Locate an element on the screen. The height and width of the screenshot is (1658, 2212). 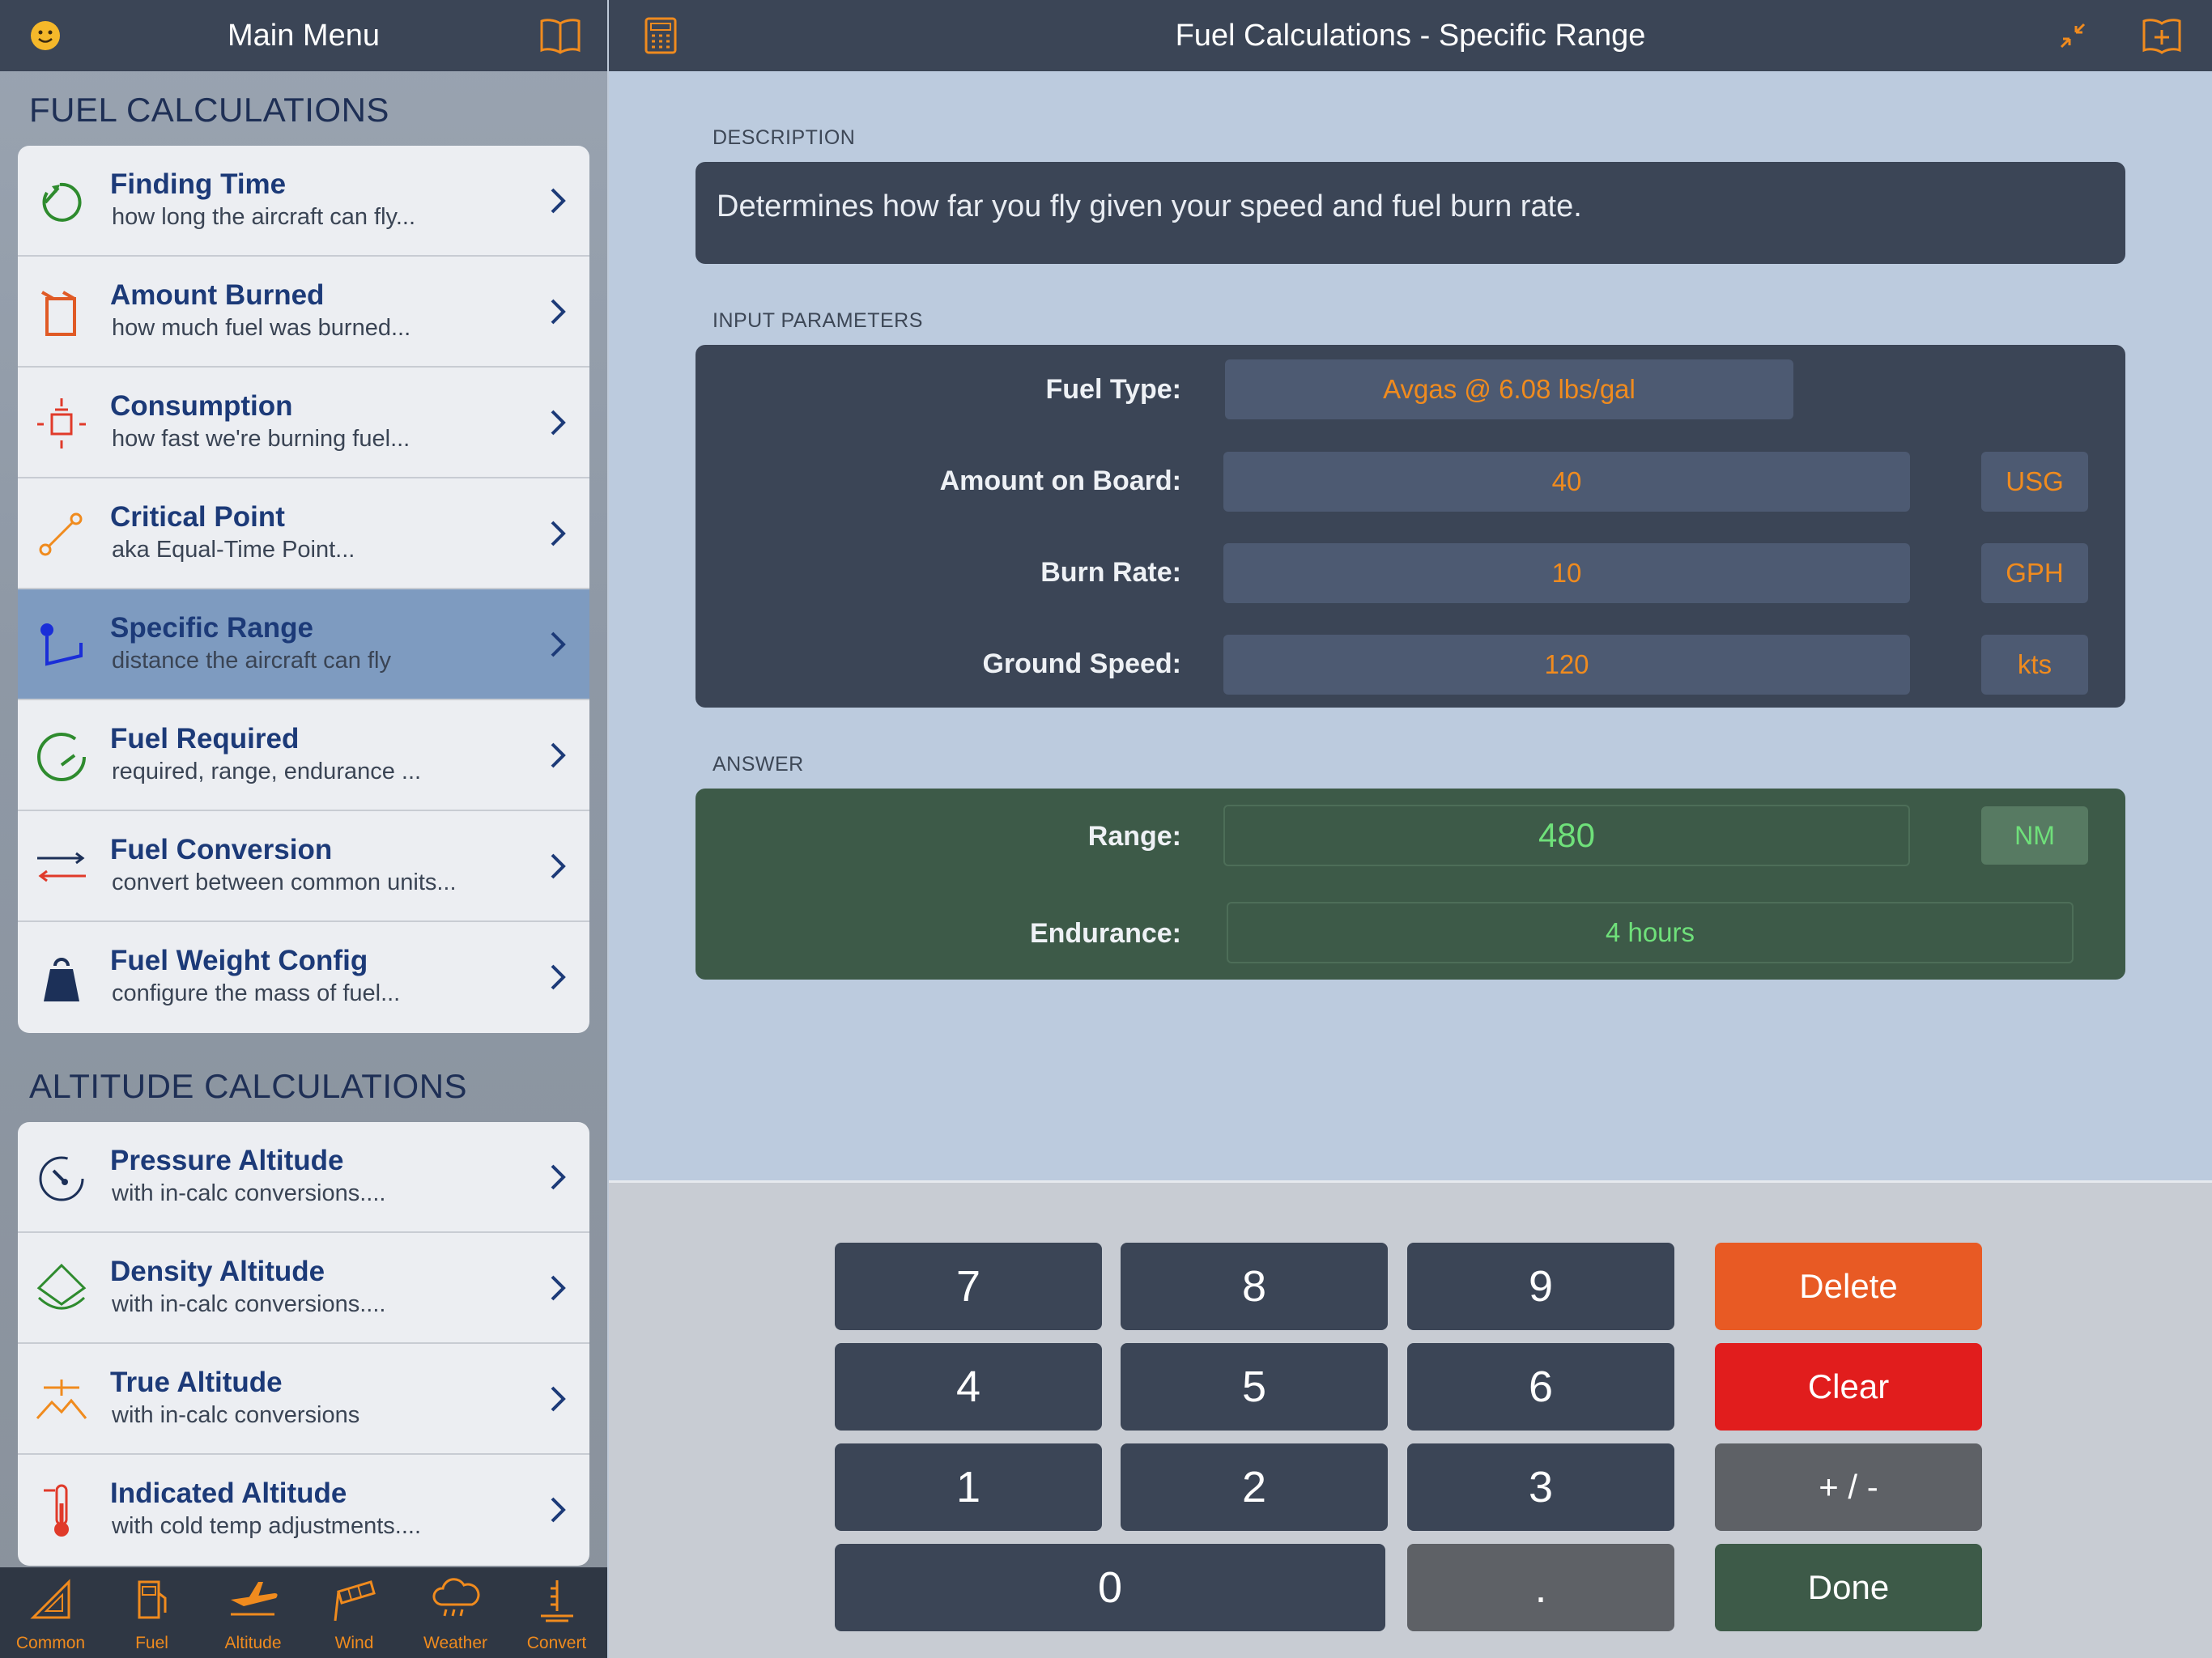
tab-label: Wind is located at coordinates (354, 1643).